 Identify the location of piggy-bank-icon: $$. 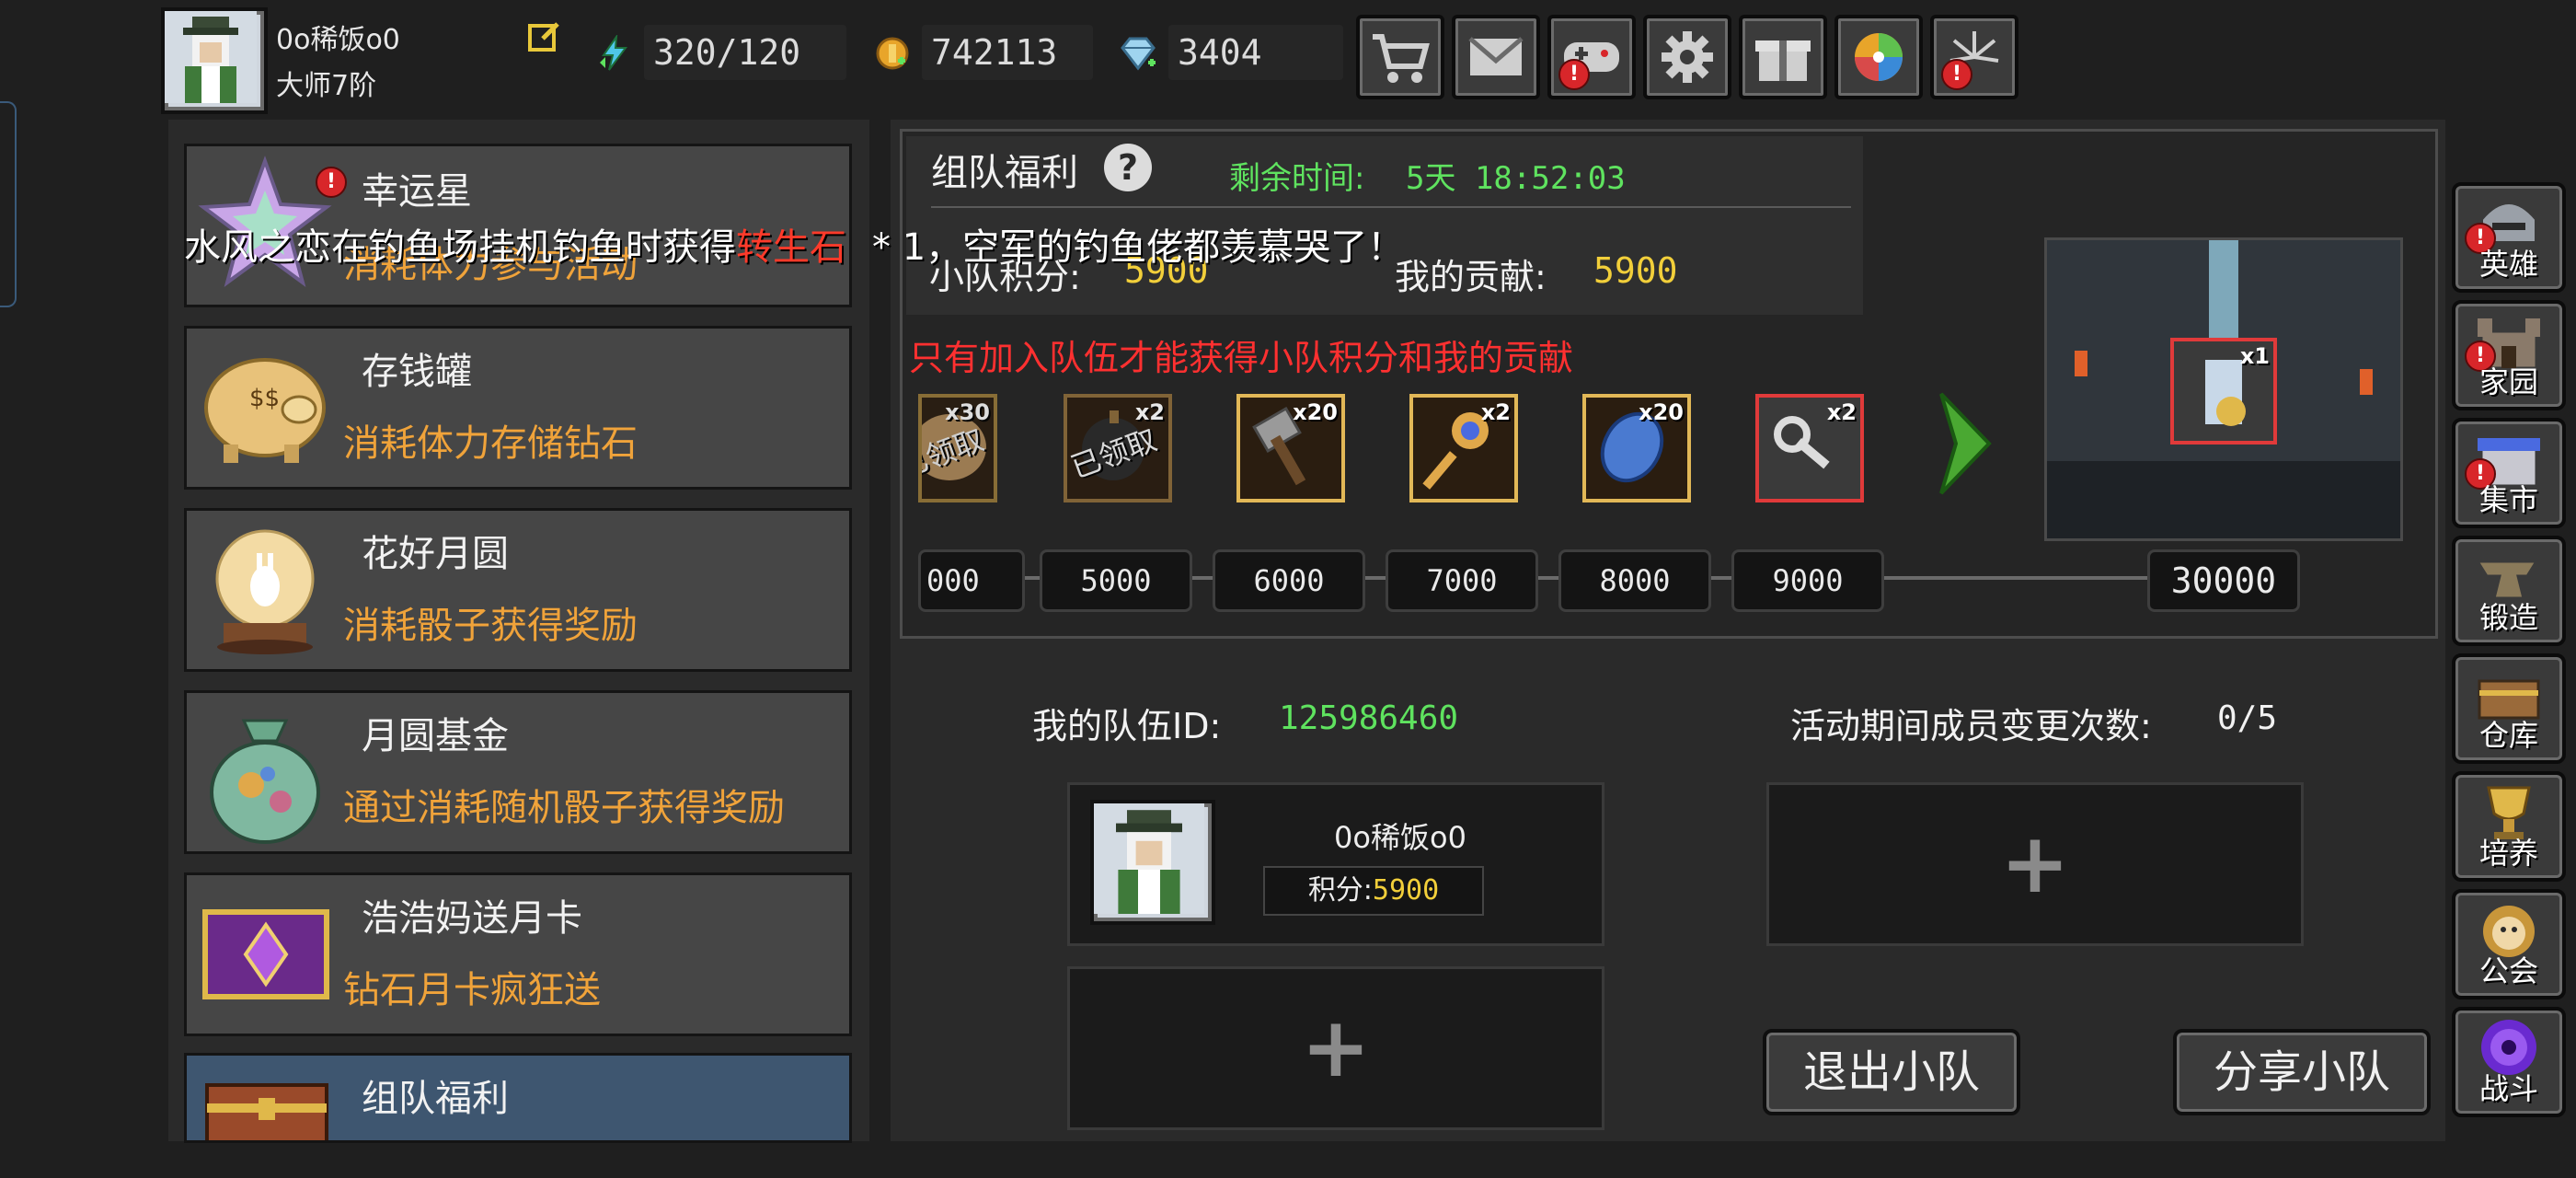
(265, 410).